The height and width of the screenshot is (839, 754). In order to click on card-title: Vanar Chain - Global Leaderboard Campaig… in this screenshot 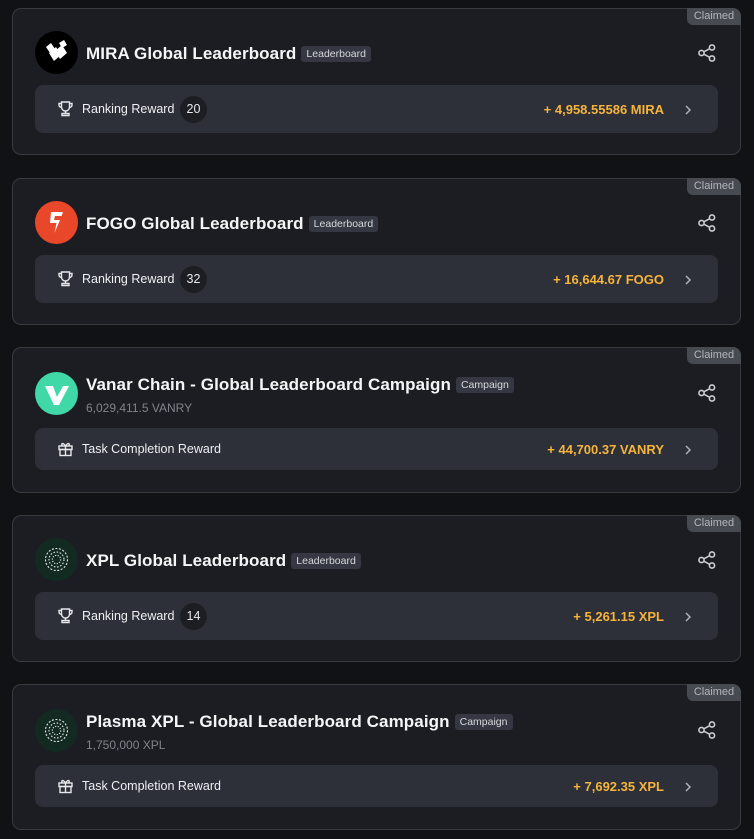, I will do `click(268, 384)`.